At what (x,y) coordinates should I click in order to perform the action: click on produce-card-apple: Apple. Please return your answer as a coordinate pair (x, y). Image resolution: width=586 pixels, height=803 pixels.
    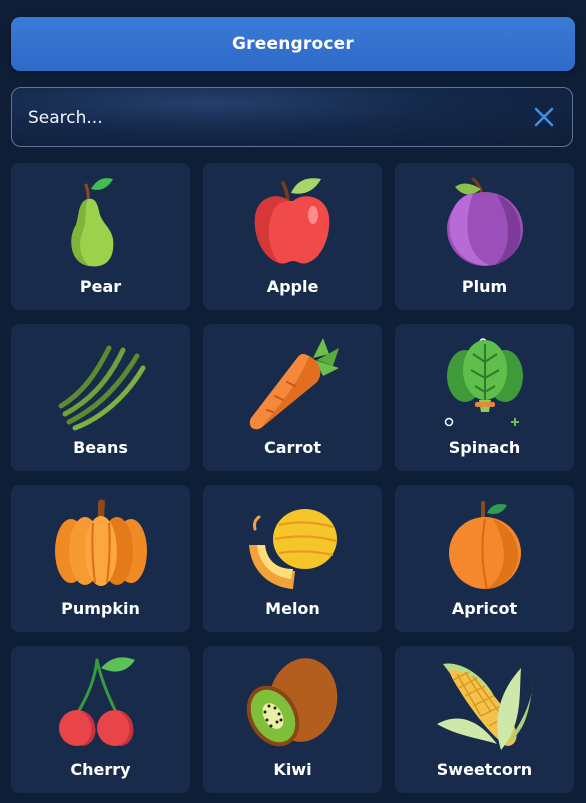
    Looking at the image, I should click on (292, 236).